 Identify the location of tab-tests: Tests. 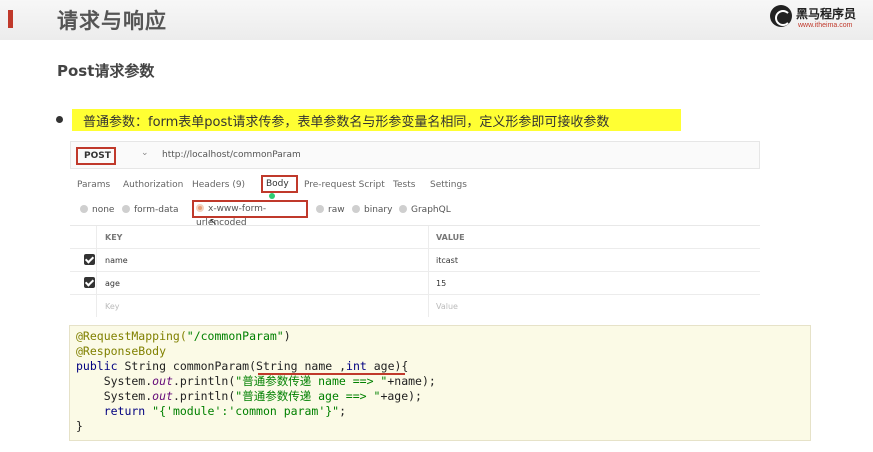
(404, 185).